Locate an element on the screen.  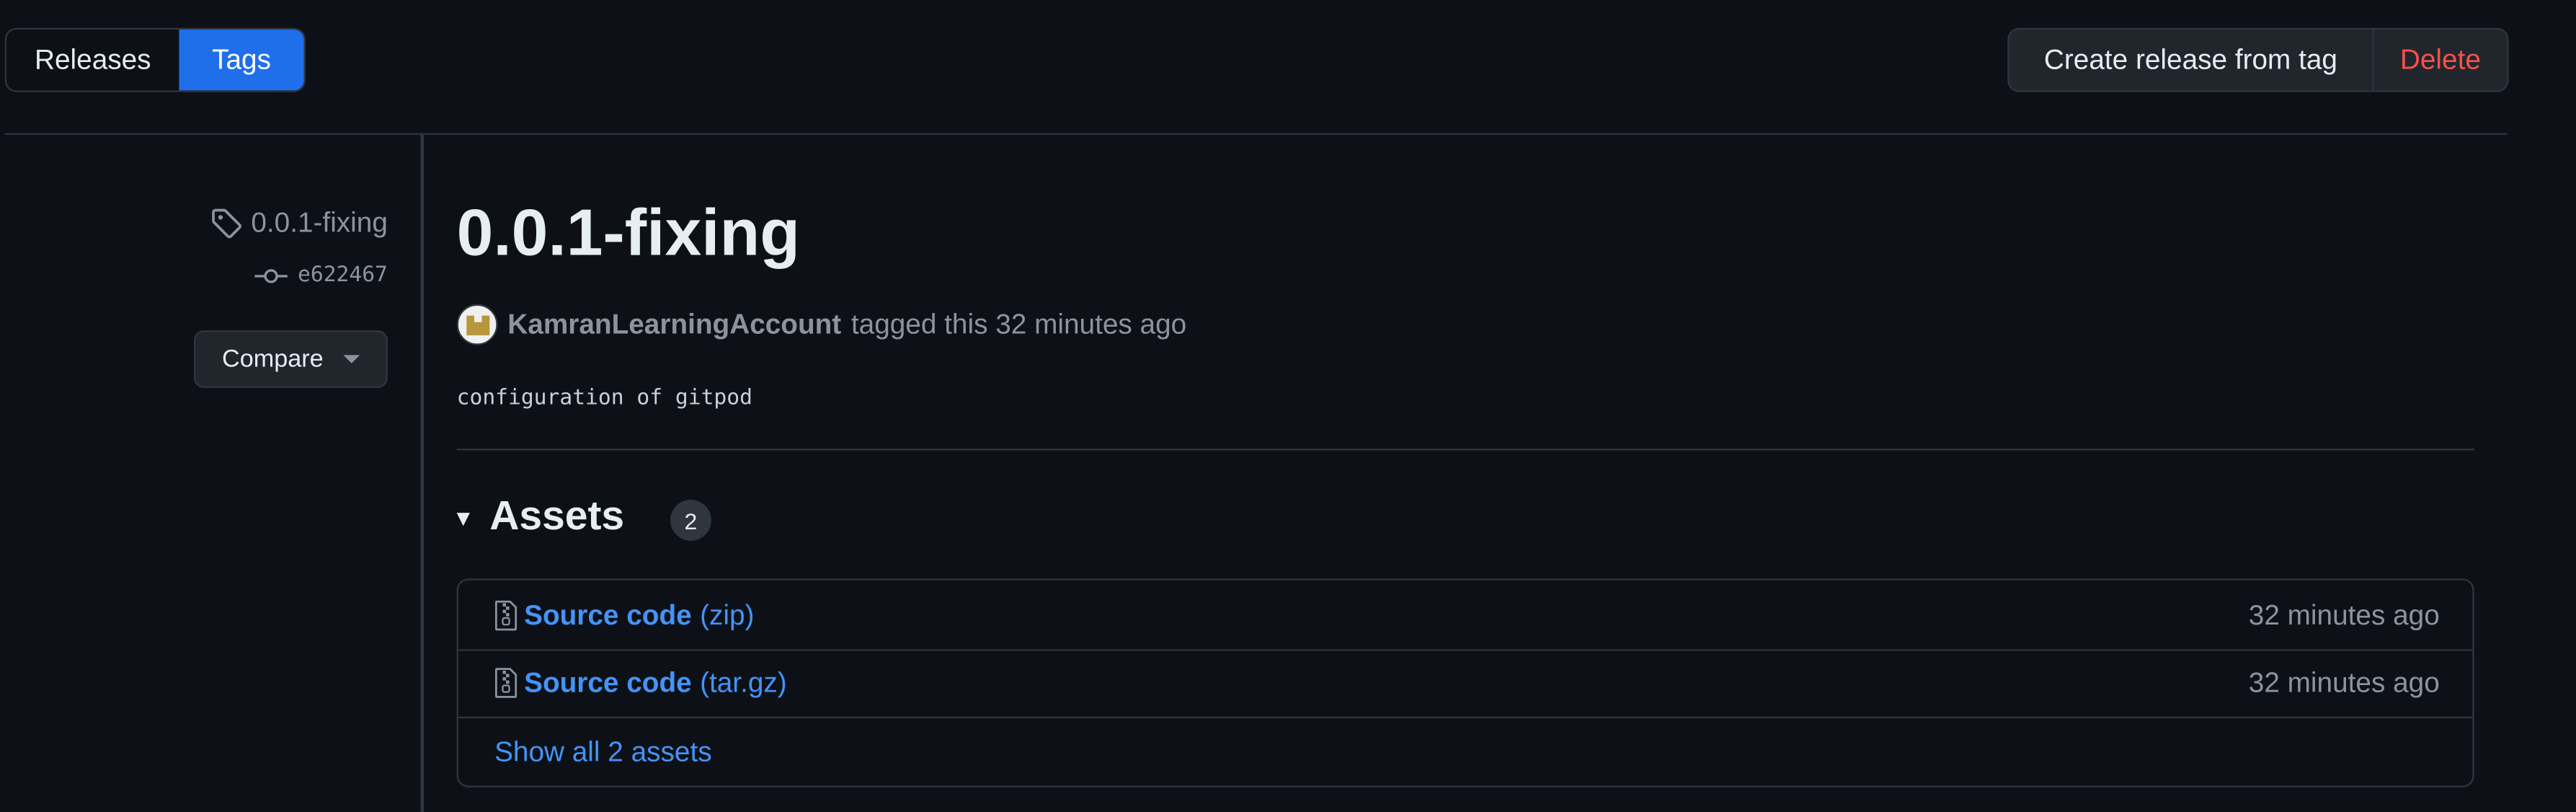
author-link: KamranLearningAccount is located at coordinates (674, 325).